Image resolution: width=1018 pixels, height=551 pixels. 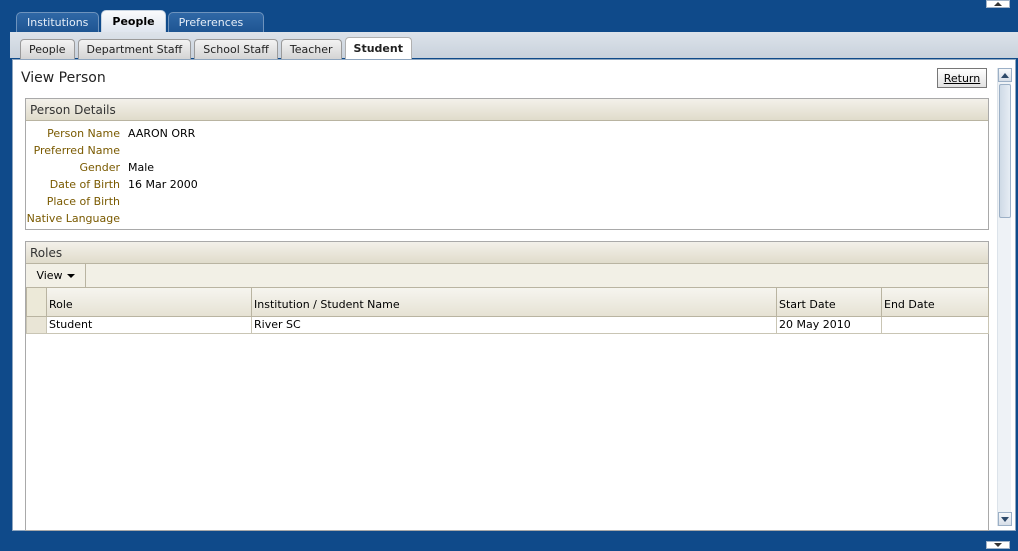 I want to click on field-label: Gender, so click(x=99, y=167).